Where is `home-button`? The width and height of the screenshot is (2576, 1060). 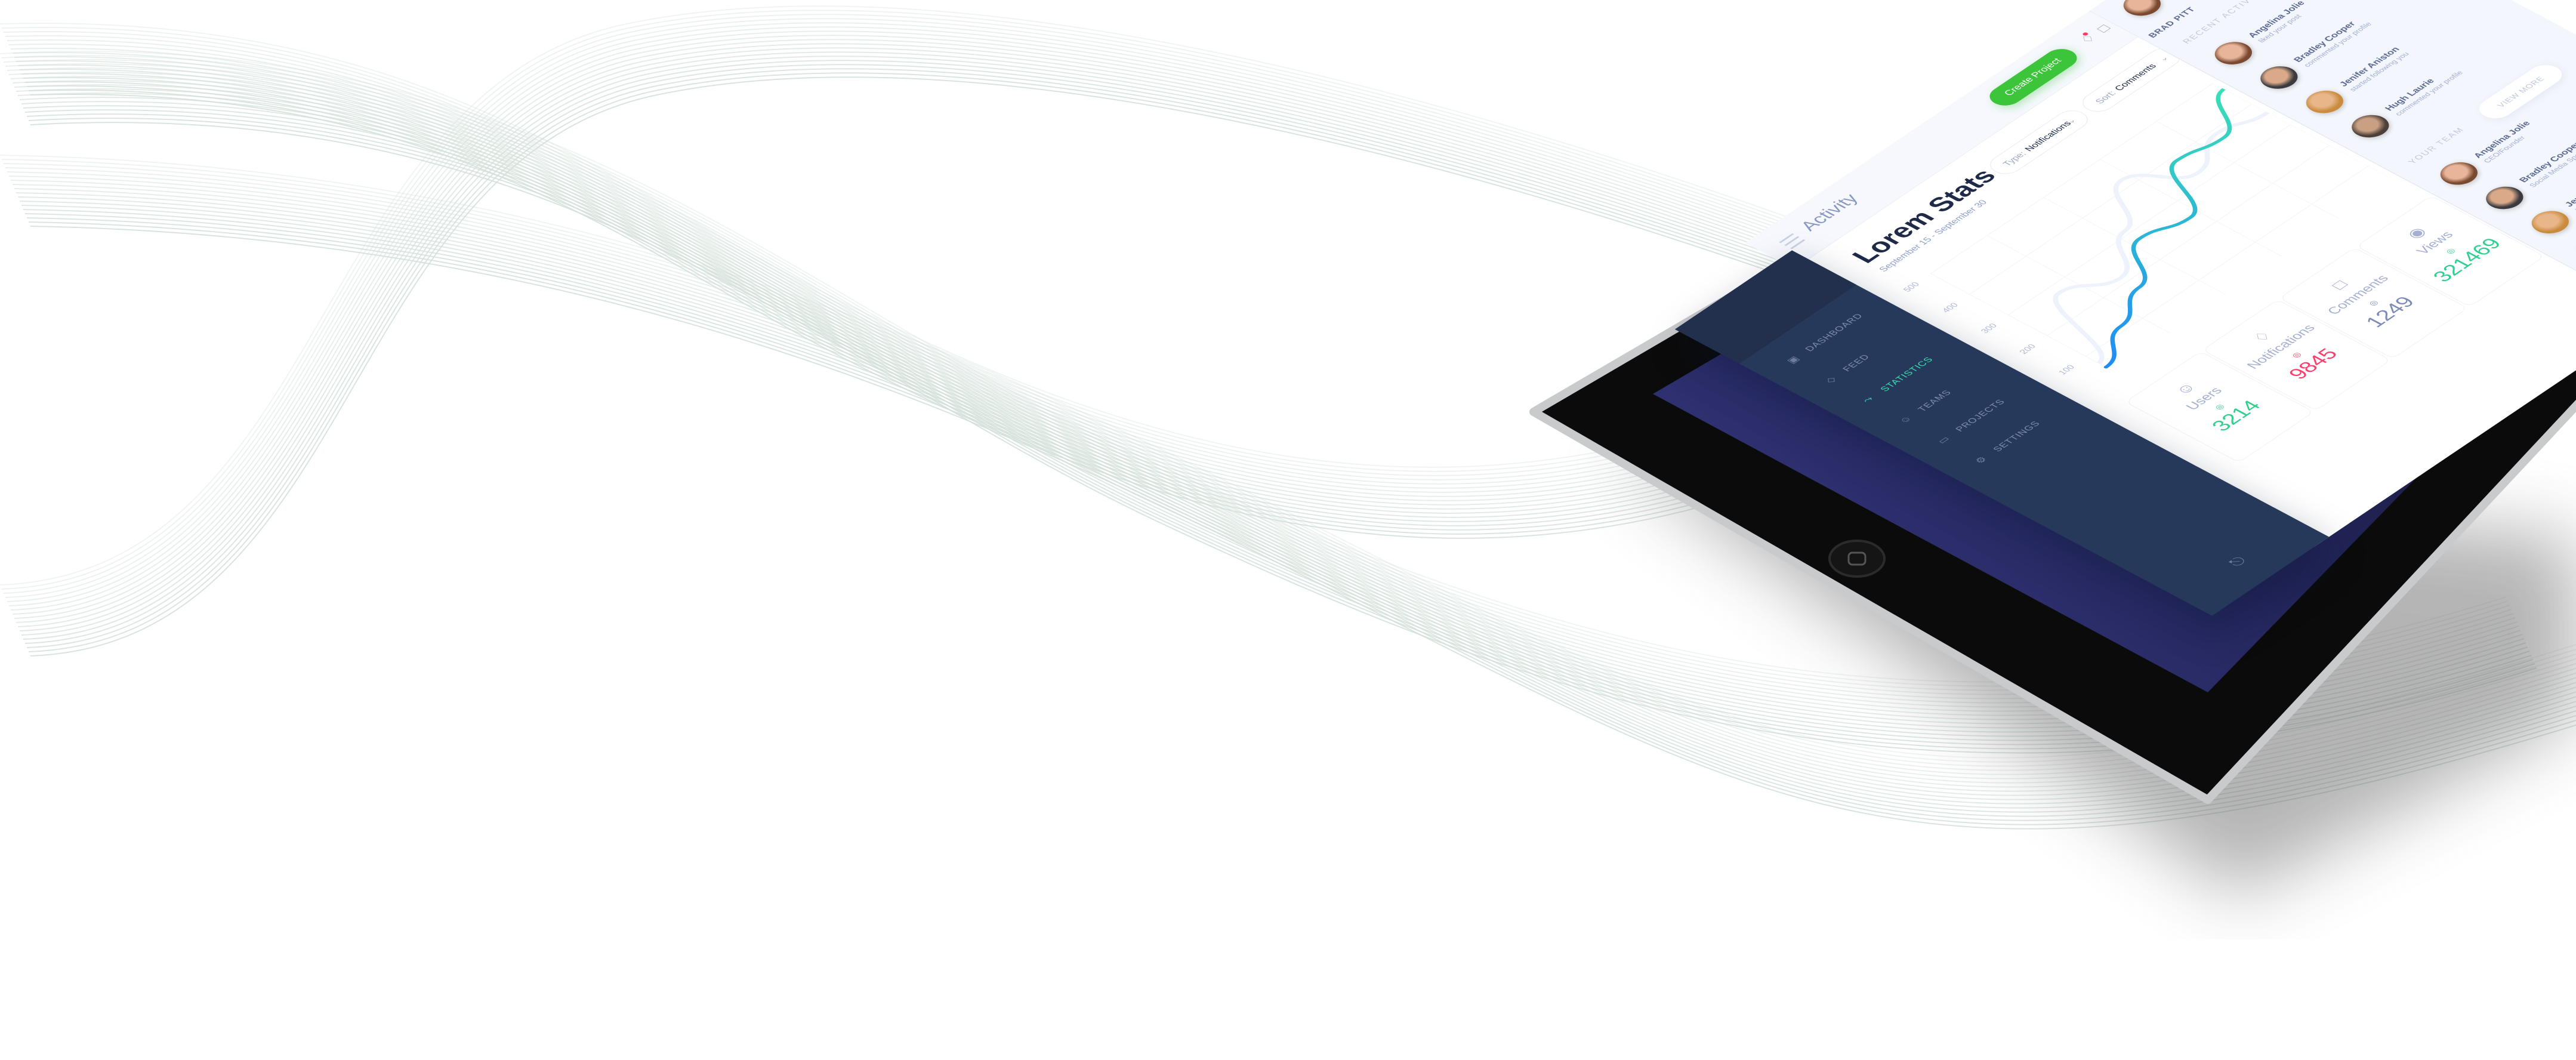
home-button is located at coordinates (1857, 559).